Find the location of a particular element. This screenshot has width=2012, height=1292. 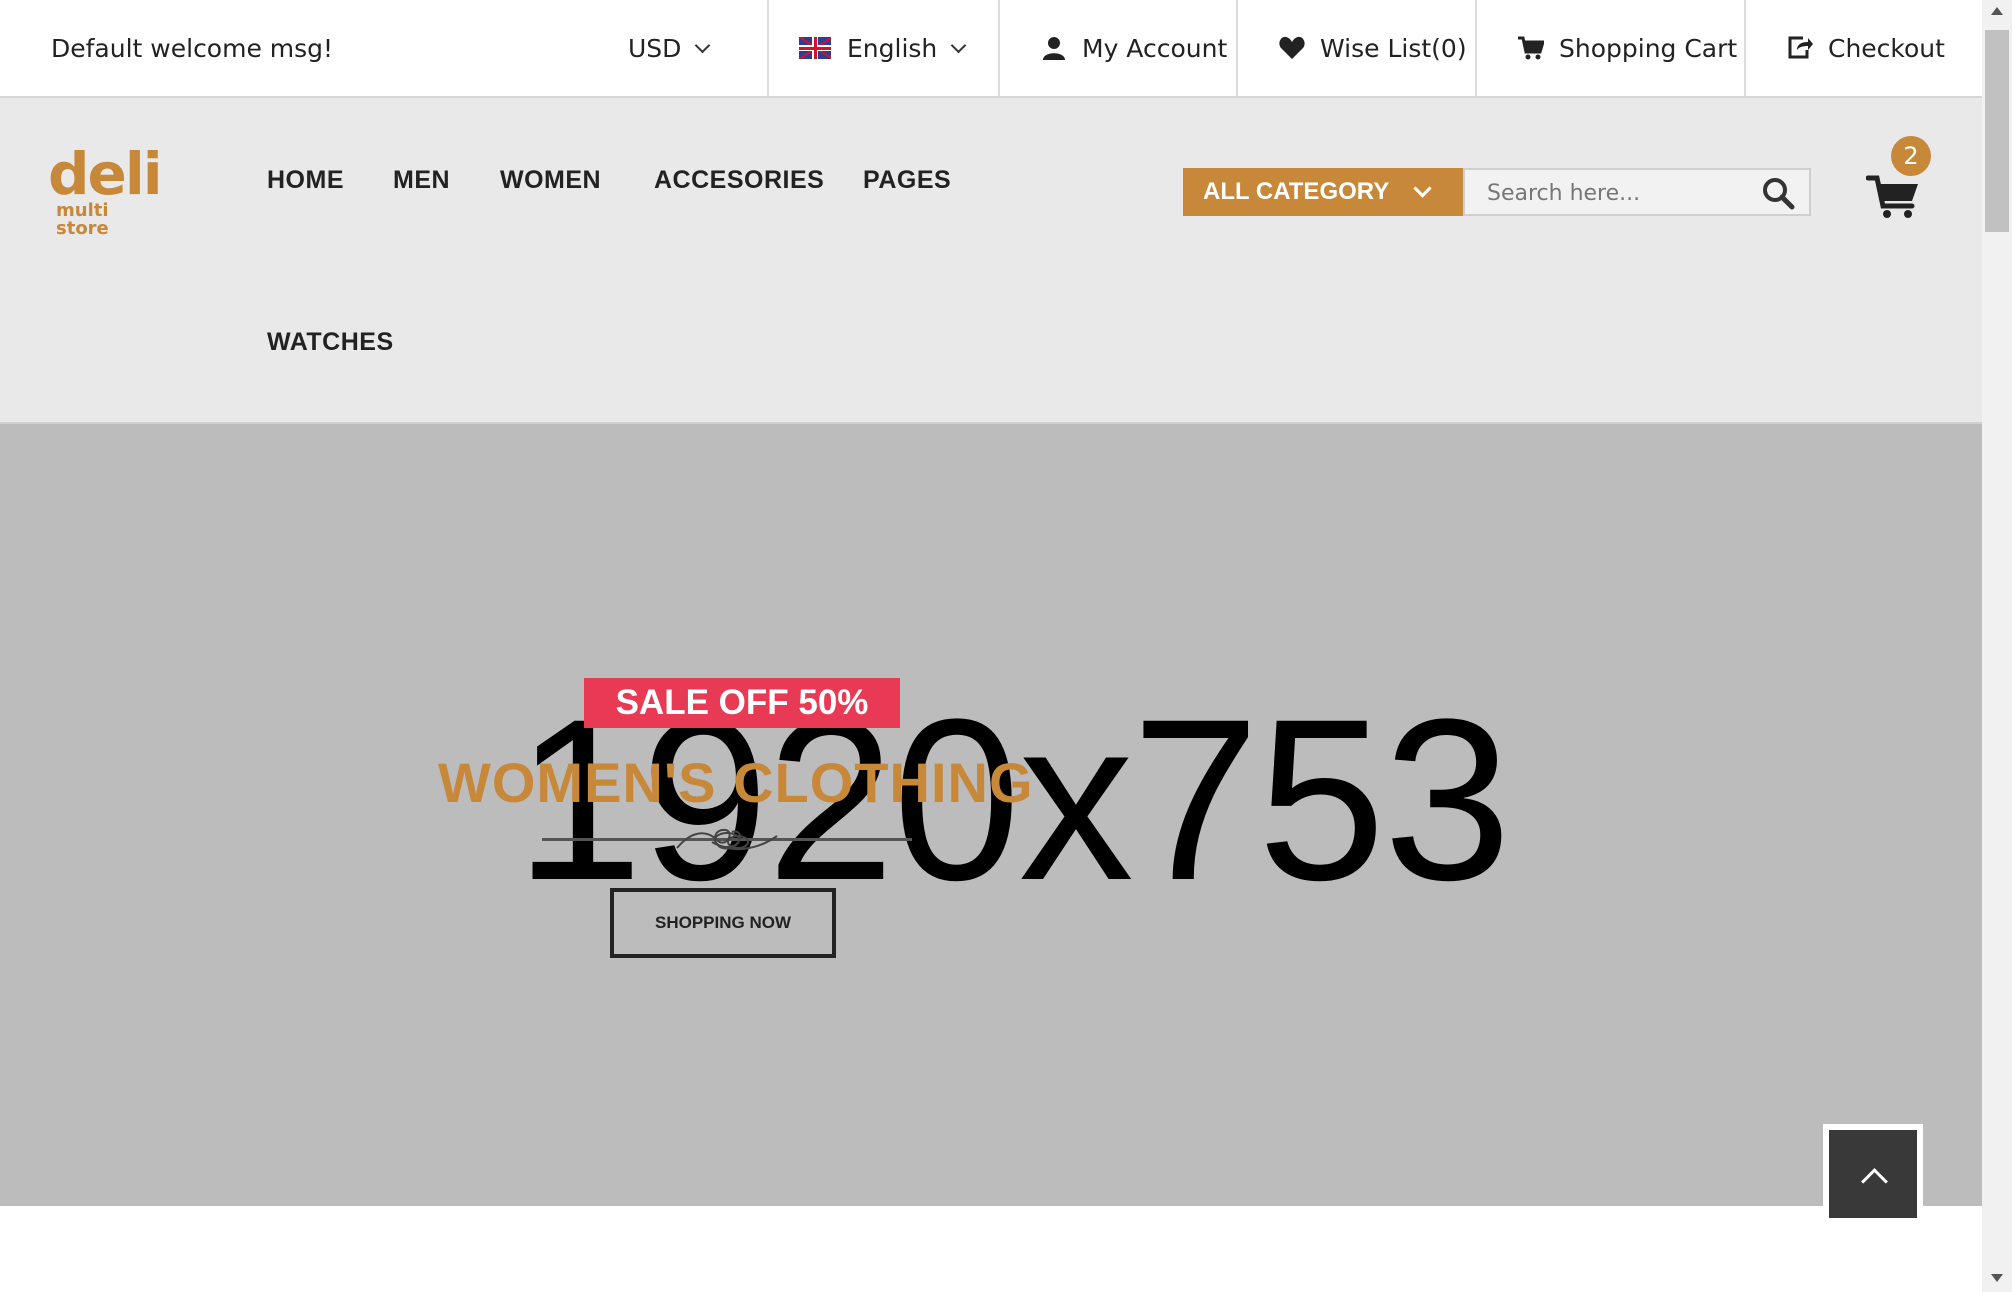

scroll-down-arrow-icon is located at coordinates (1997, 1278).